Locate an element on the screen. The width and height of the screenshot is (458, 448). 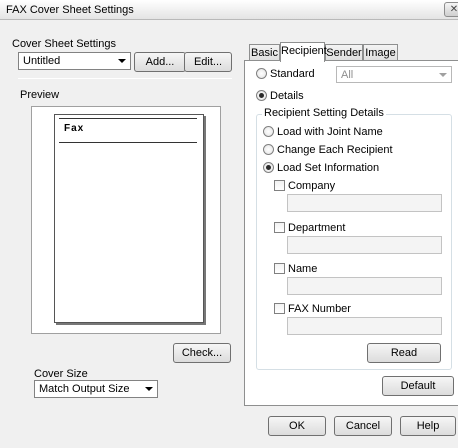
name-field is located at coordinates (364, 286).